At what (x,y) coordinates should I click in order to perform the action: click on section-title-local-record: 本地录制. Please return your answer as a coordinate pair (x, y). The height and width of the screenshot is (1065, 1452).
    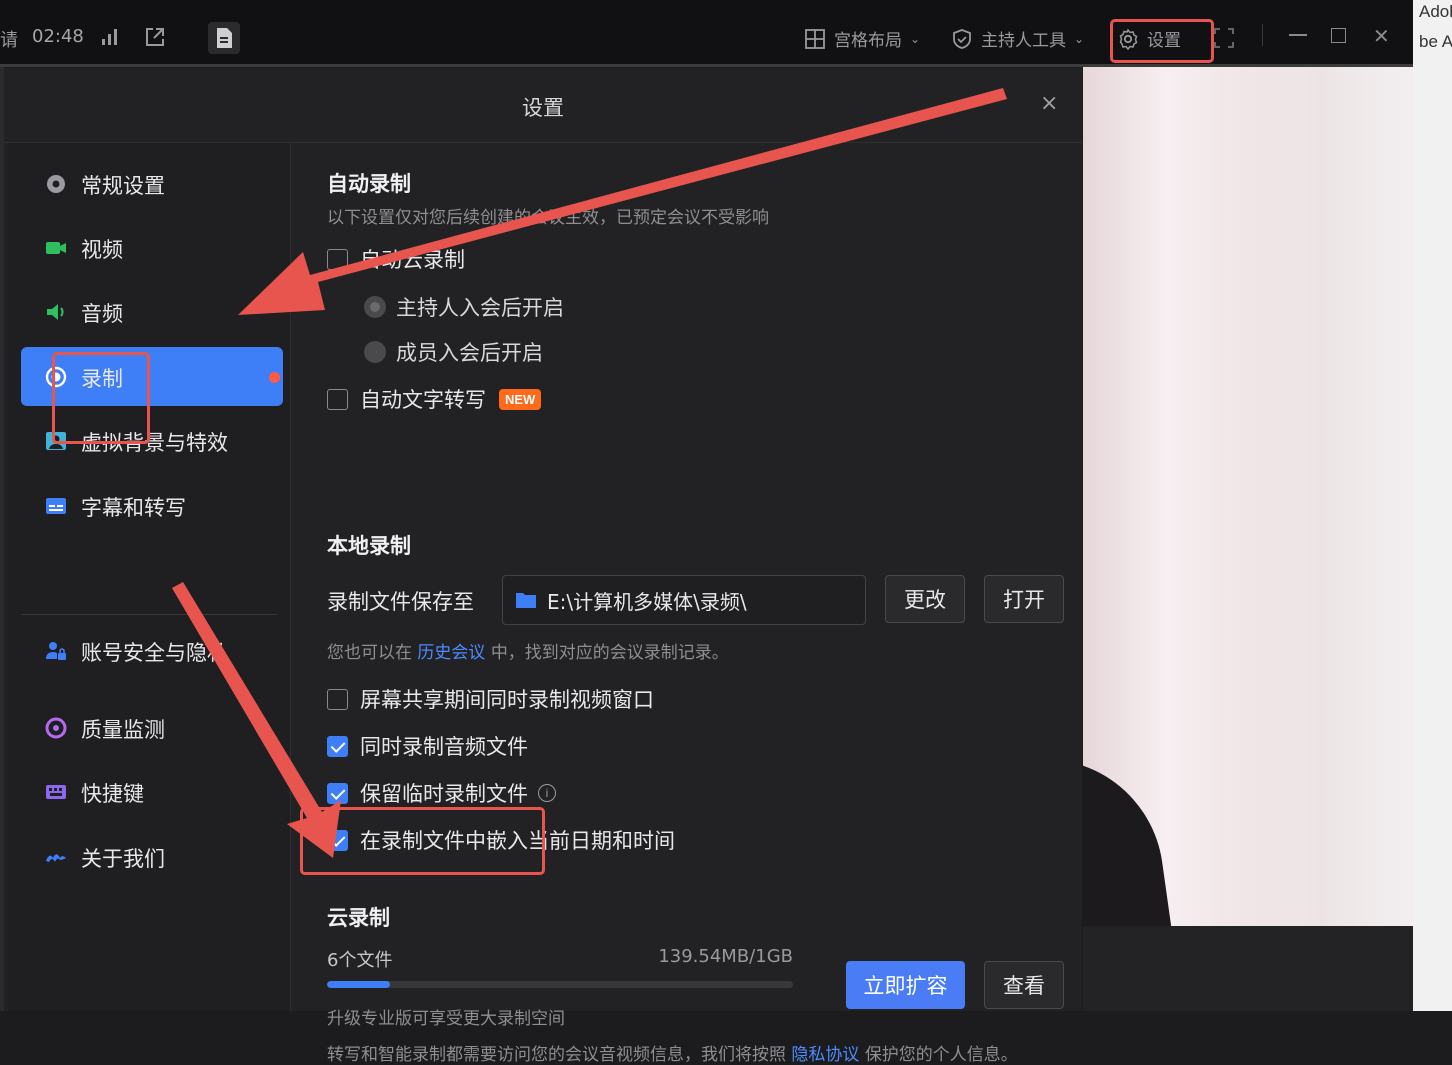
    Looking at the image, I should click on (369, 546).